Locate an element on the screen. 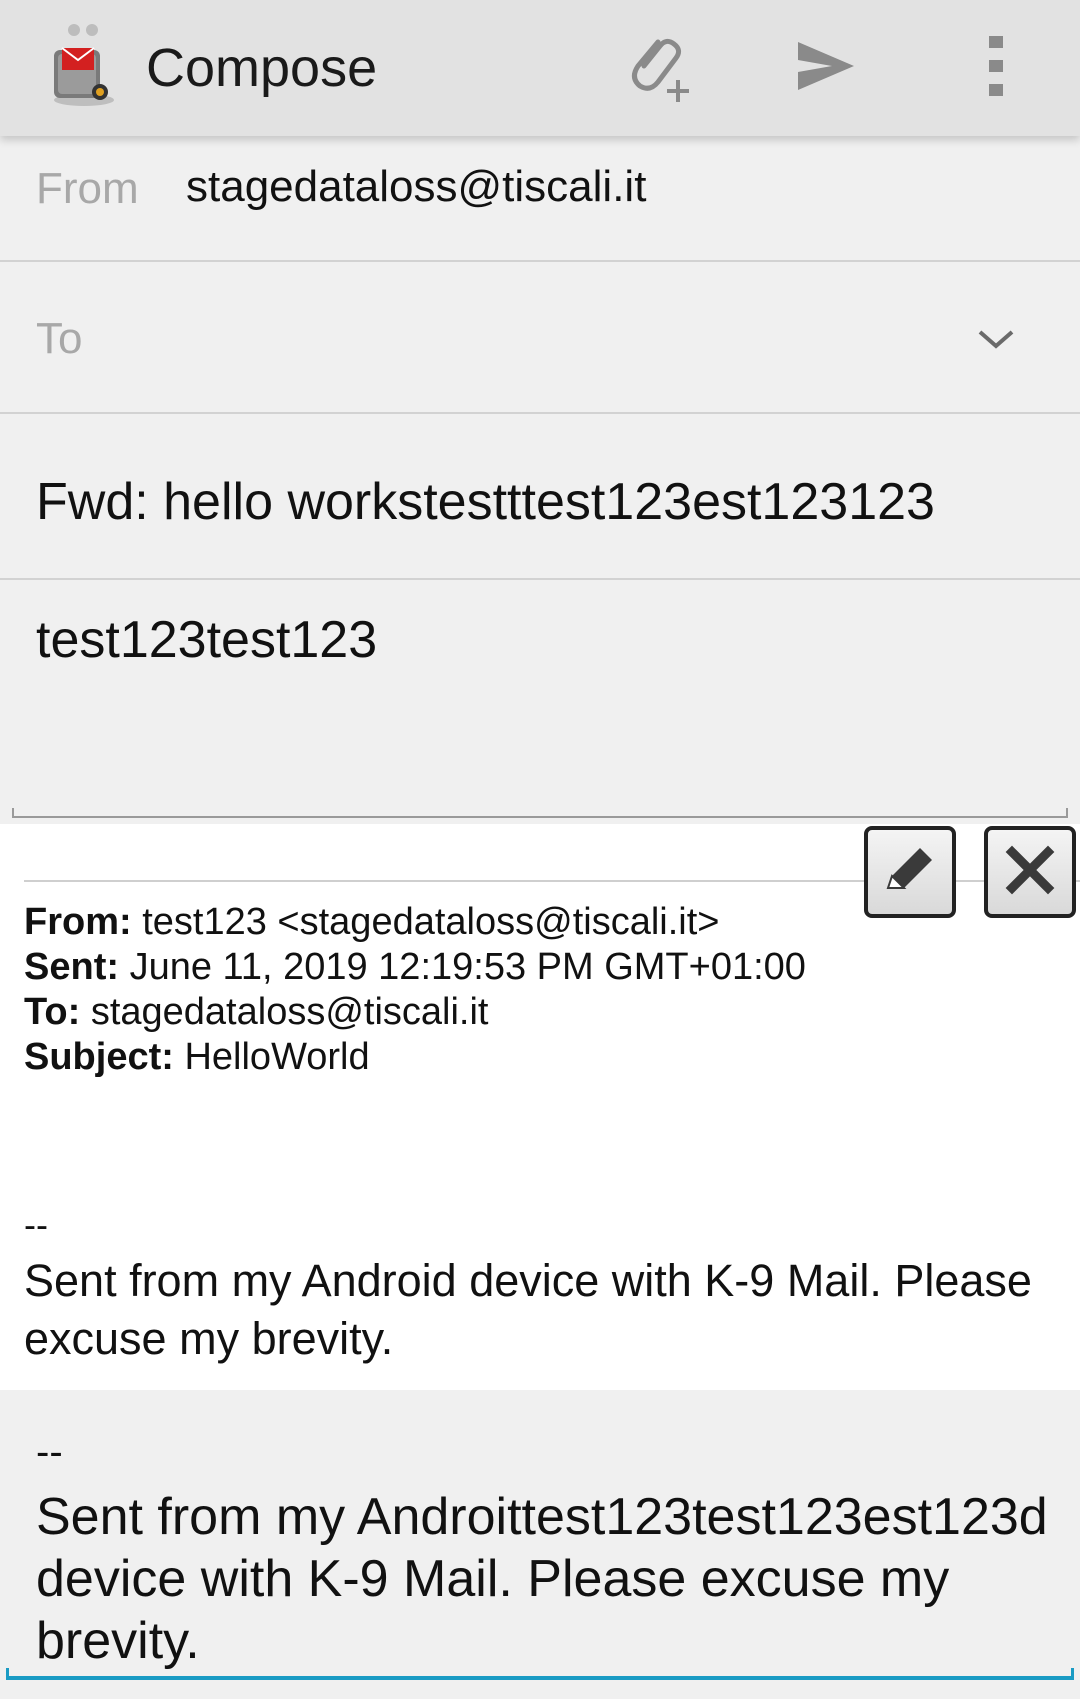 The height and width of the screenshot is (1699, 1080). subject-value: Fwd: hello workstestttest123est123123 is located at coordinates (485, 502).